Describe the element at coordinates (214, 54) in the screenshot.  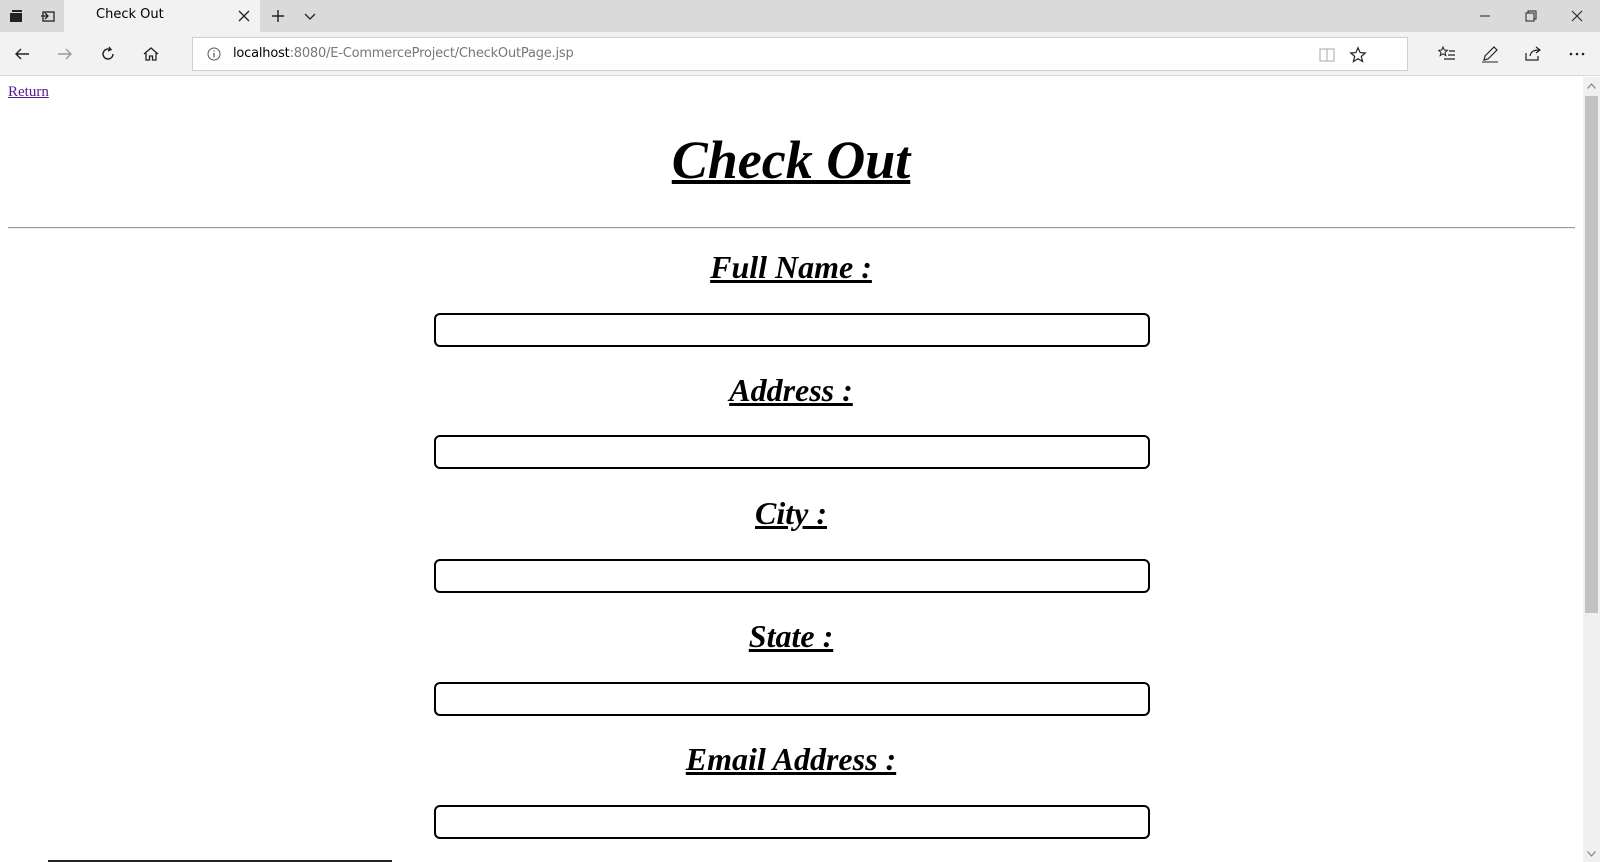
I see `info-icon` at that location.